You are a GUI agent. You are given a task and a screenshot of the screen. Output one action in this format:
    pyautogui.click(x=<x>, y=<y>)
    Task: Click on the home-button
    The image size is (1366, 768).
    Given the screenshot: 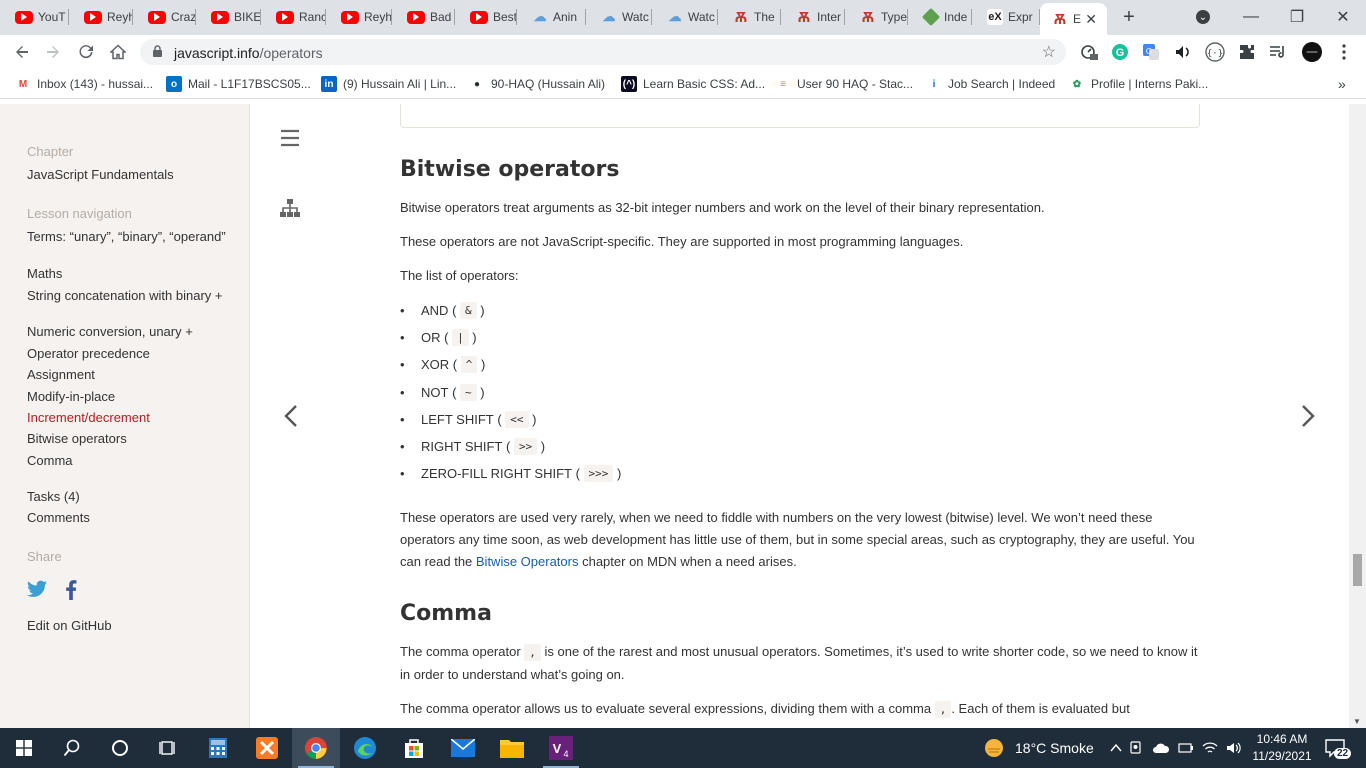 What is the action you would take?
    pyautogui.click(x=118, y=52)
    